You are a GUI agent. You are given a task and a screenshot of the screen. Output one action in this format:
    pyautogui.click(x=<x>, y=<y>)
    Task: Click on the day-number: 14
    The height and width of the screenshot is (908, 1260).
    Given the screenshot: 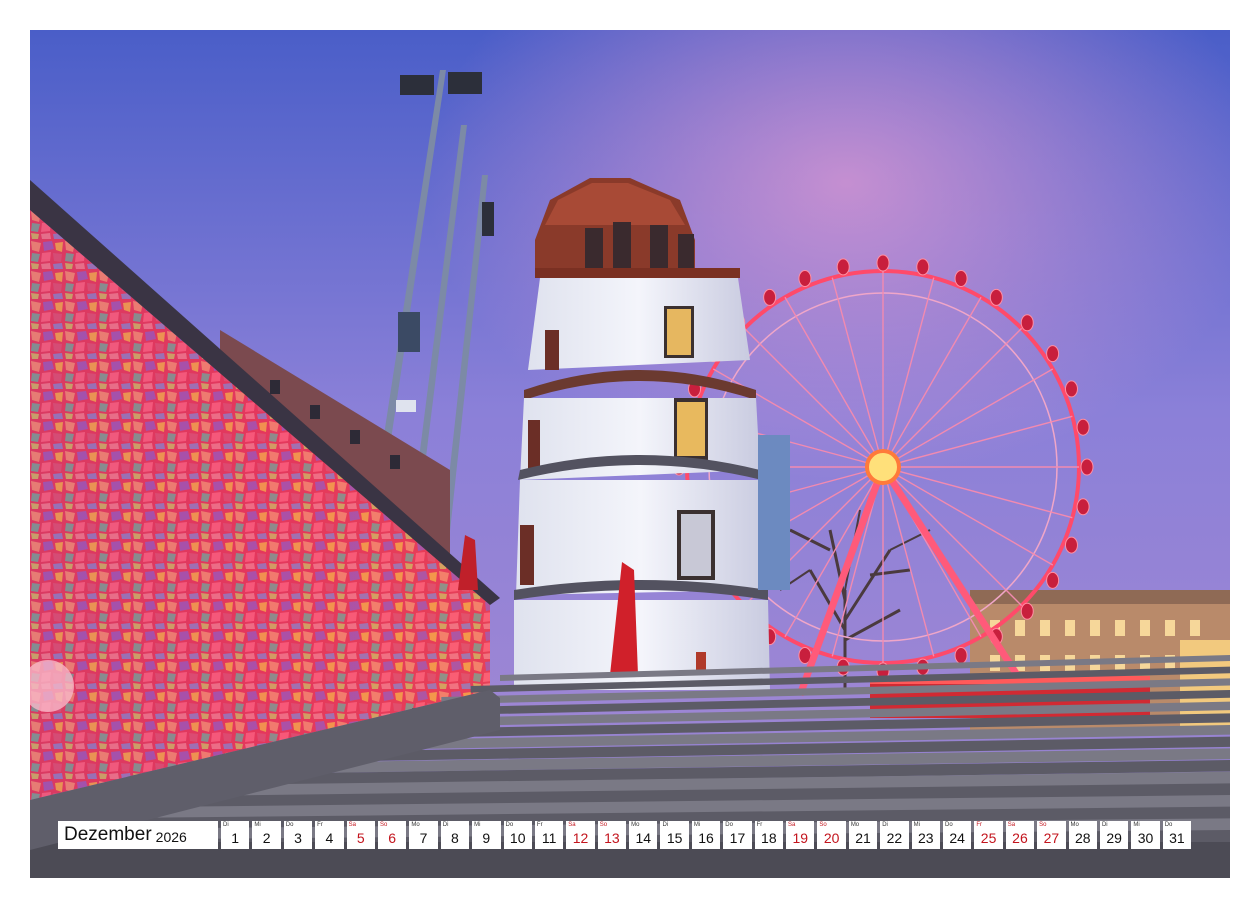 What is the action you would take?
    pyautogui.click(x=643, y=838)
    